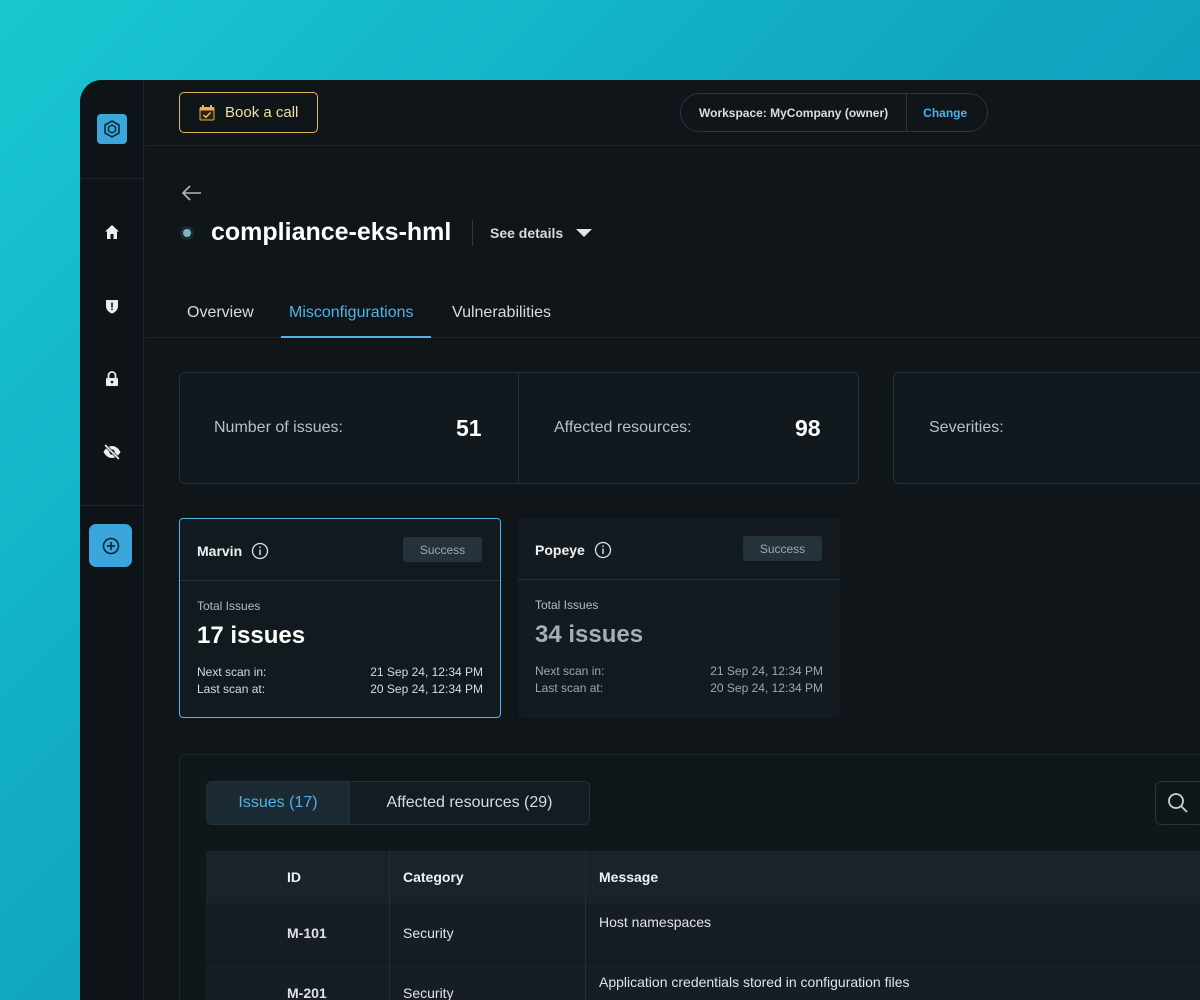 The height and width of the screenshot is (1000, 1200). What do you see at coordinates (945, 113) in the screenshot?
I see `workspace-change-button: Change` at bounding box center [945, 113].